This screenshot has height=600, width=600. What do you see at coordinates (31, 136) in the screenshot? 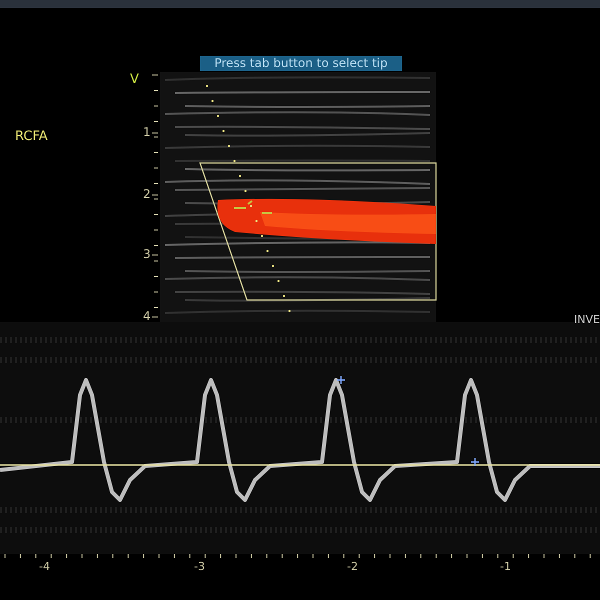
I see `vessel-label: RCFA` at bounding box center [31, 136].